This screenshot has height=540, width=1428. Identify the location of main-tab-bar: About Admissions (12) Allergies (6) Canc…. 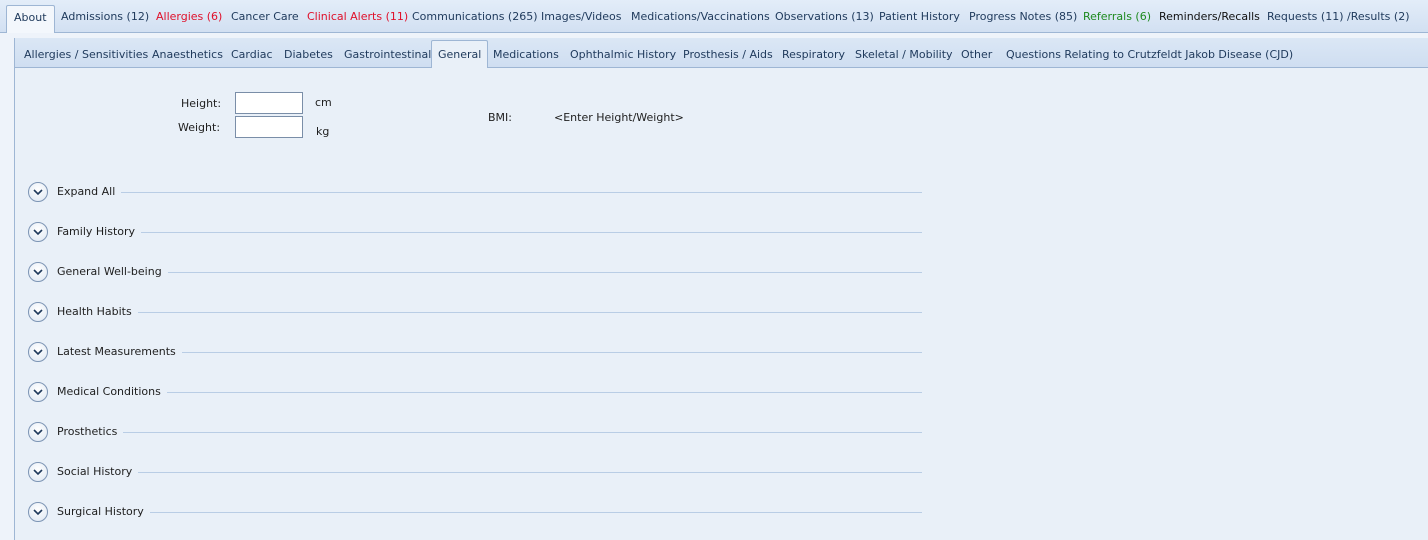
(714, 16).